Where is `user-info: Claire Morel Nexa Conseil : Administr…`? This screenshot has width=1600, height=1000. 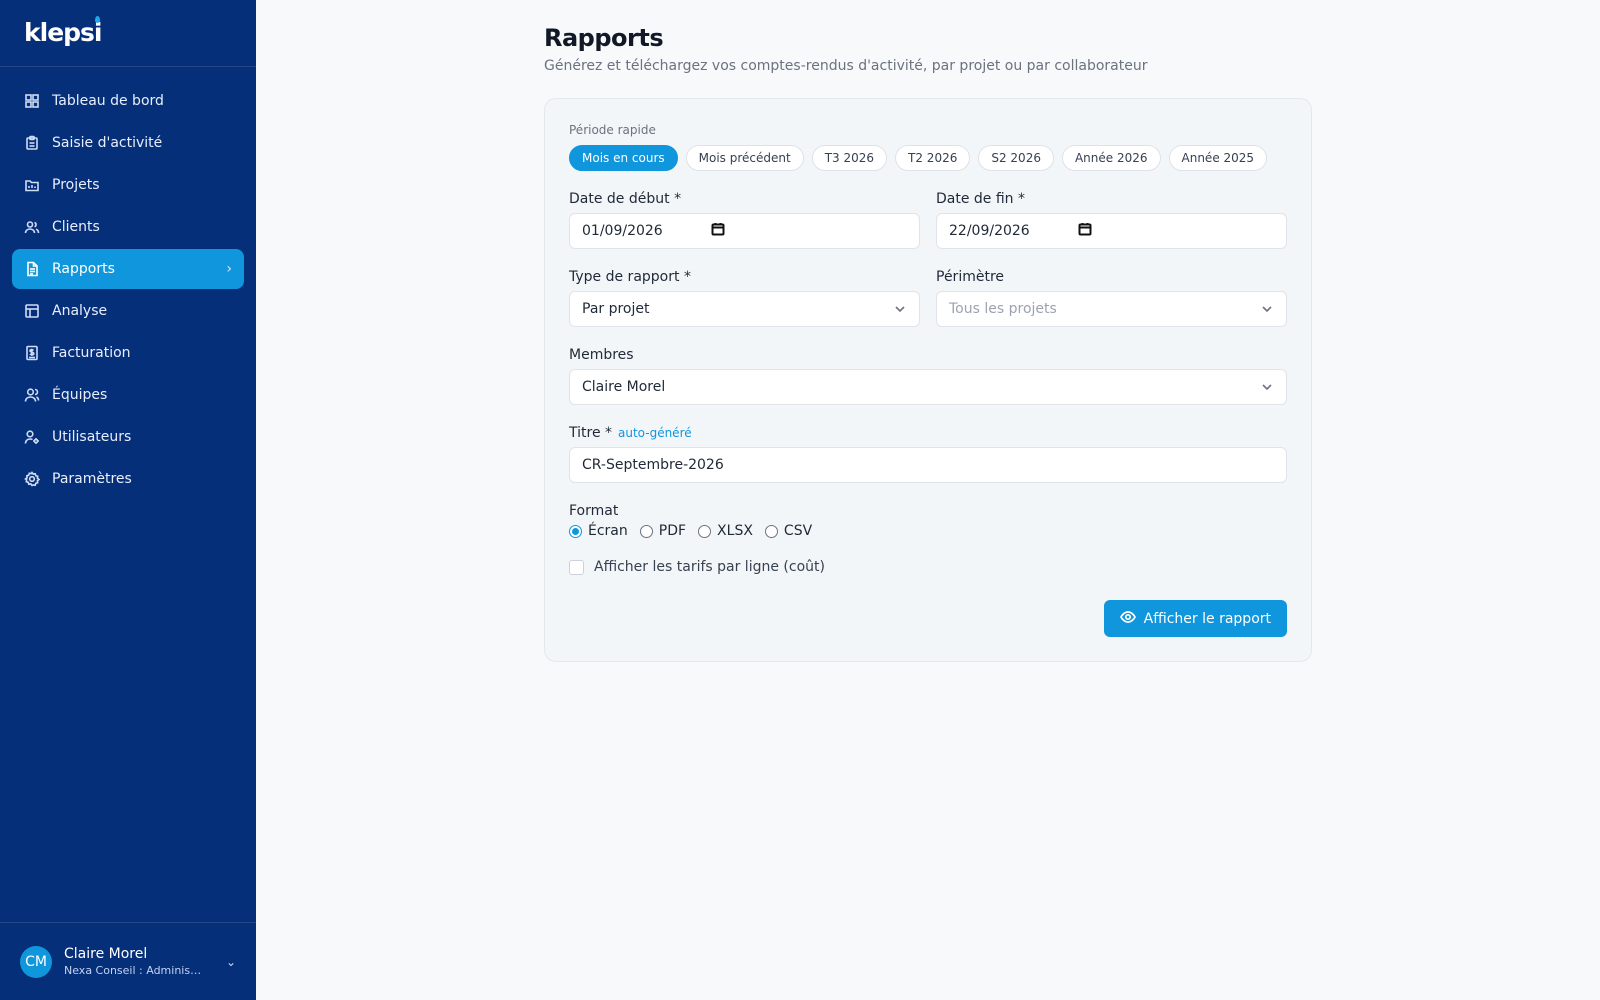
user-info: Claire Morel Nexa Conseil : Administr… is located at coordinates (134, 961).